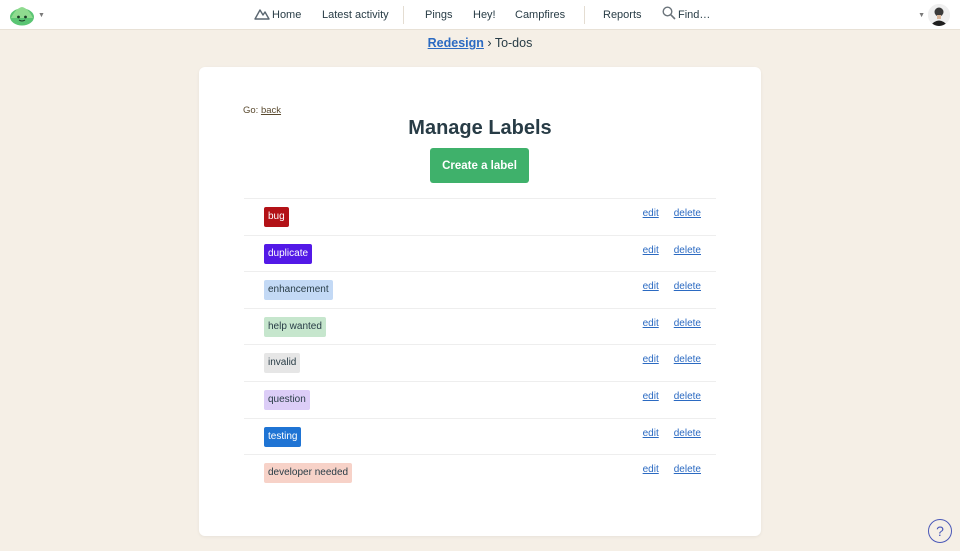 Image resolution: width=960 pixels, height=551 pixels. What do you see at coordinates (480, 399) in the screenshot?
I see `label-row: question edit delete` at bounding box center [480, 399].